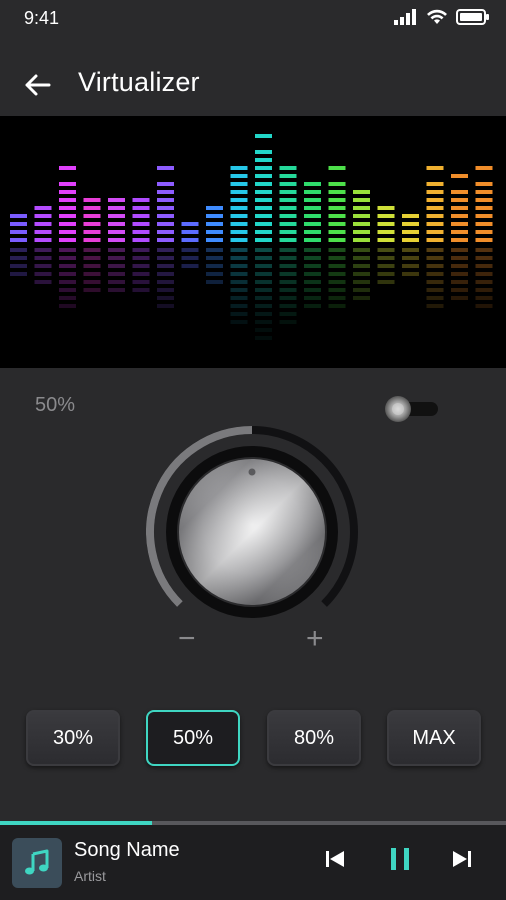 This screenshot has height=900, width=506. I want to click on preset-50-button: 50%, so click(193, 738).